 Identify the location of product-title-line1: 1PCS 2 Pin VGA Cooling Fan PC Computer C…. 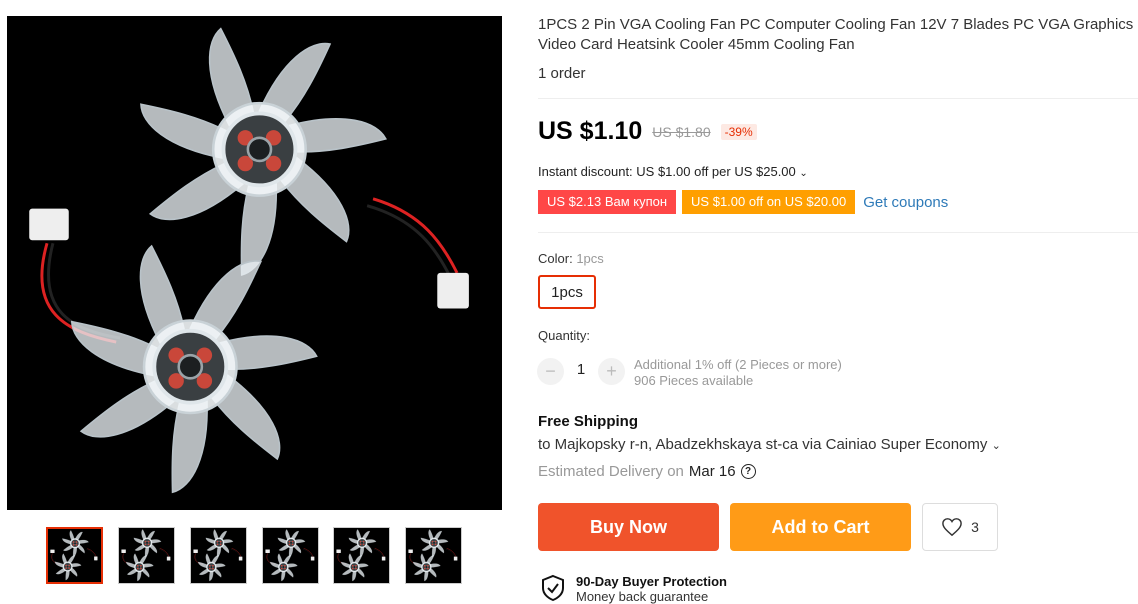
(836, 24).